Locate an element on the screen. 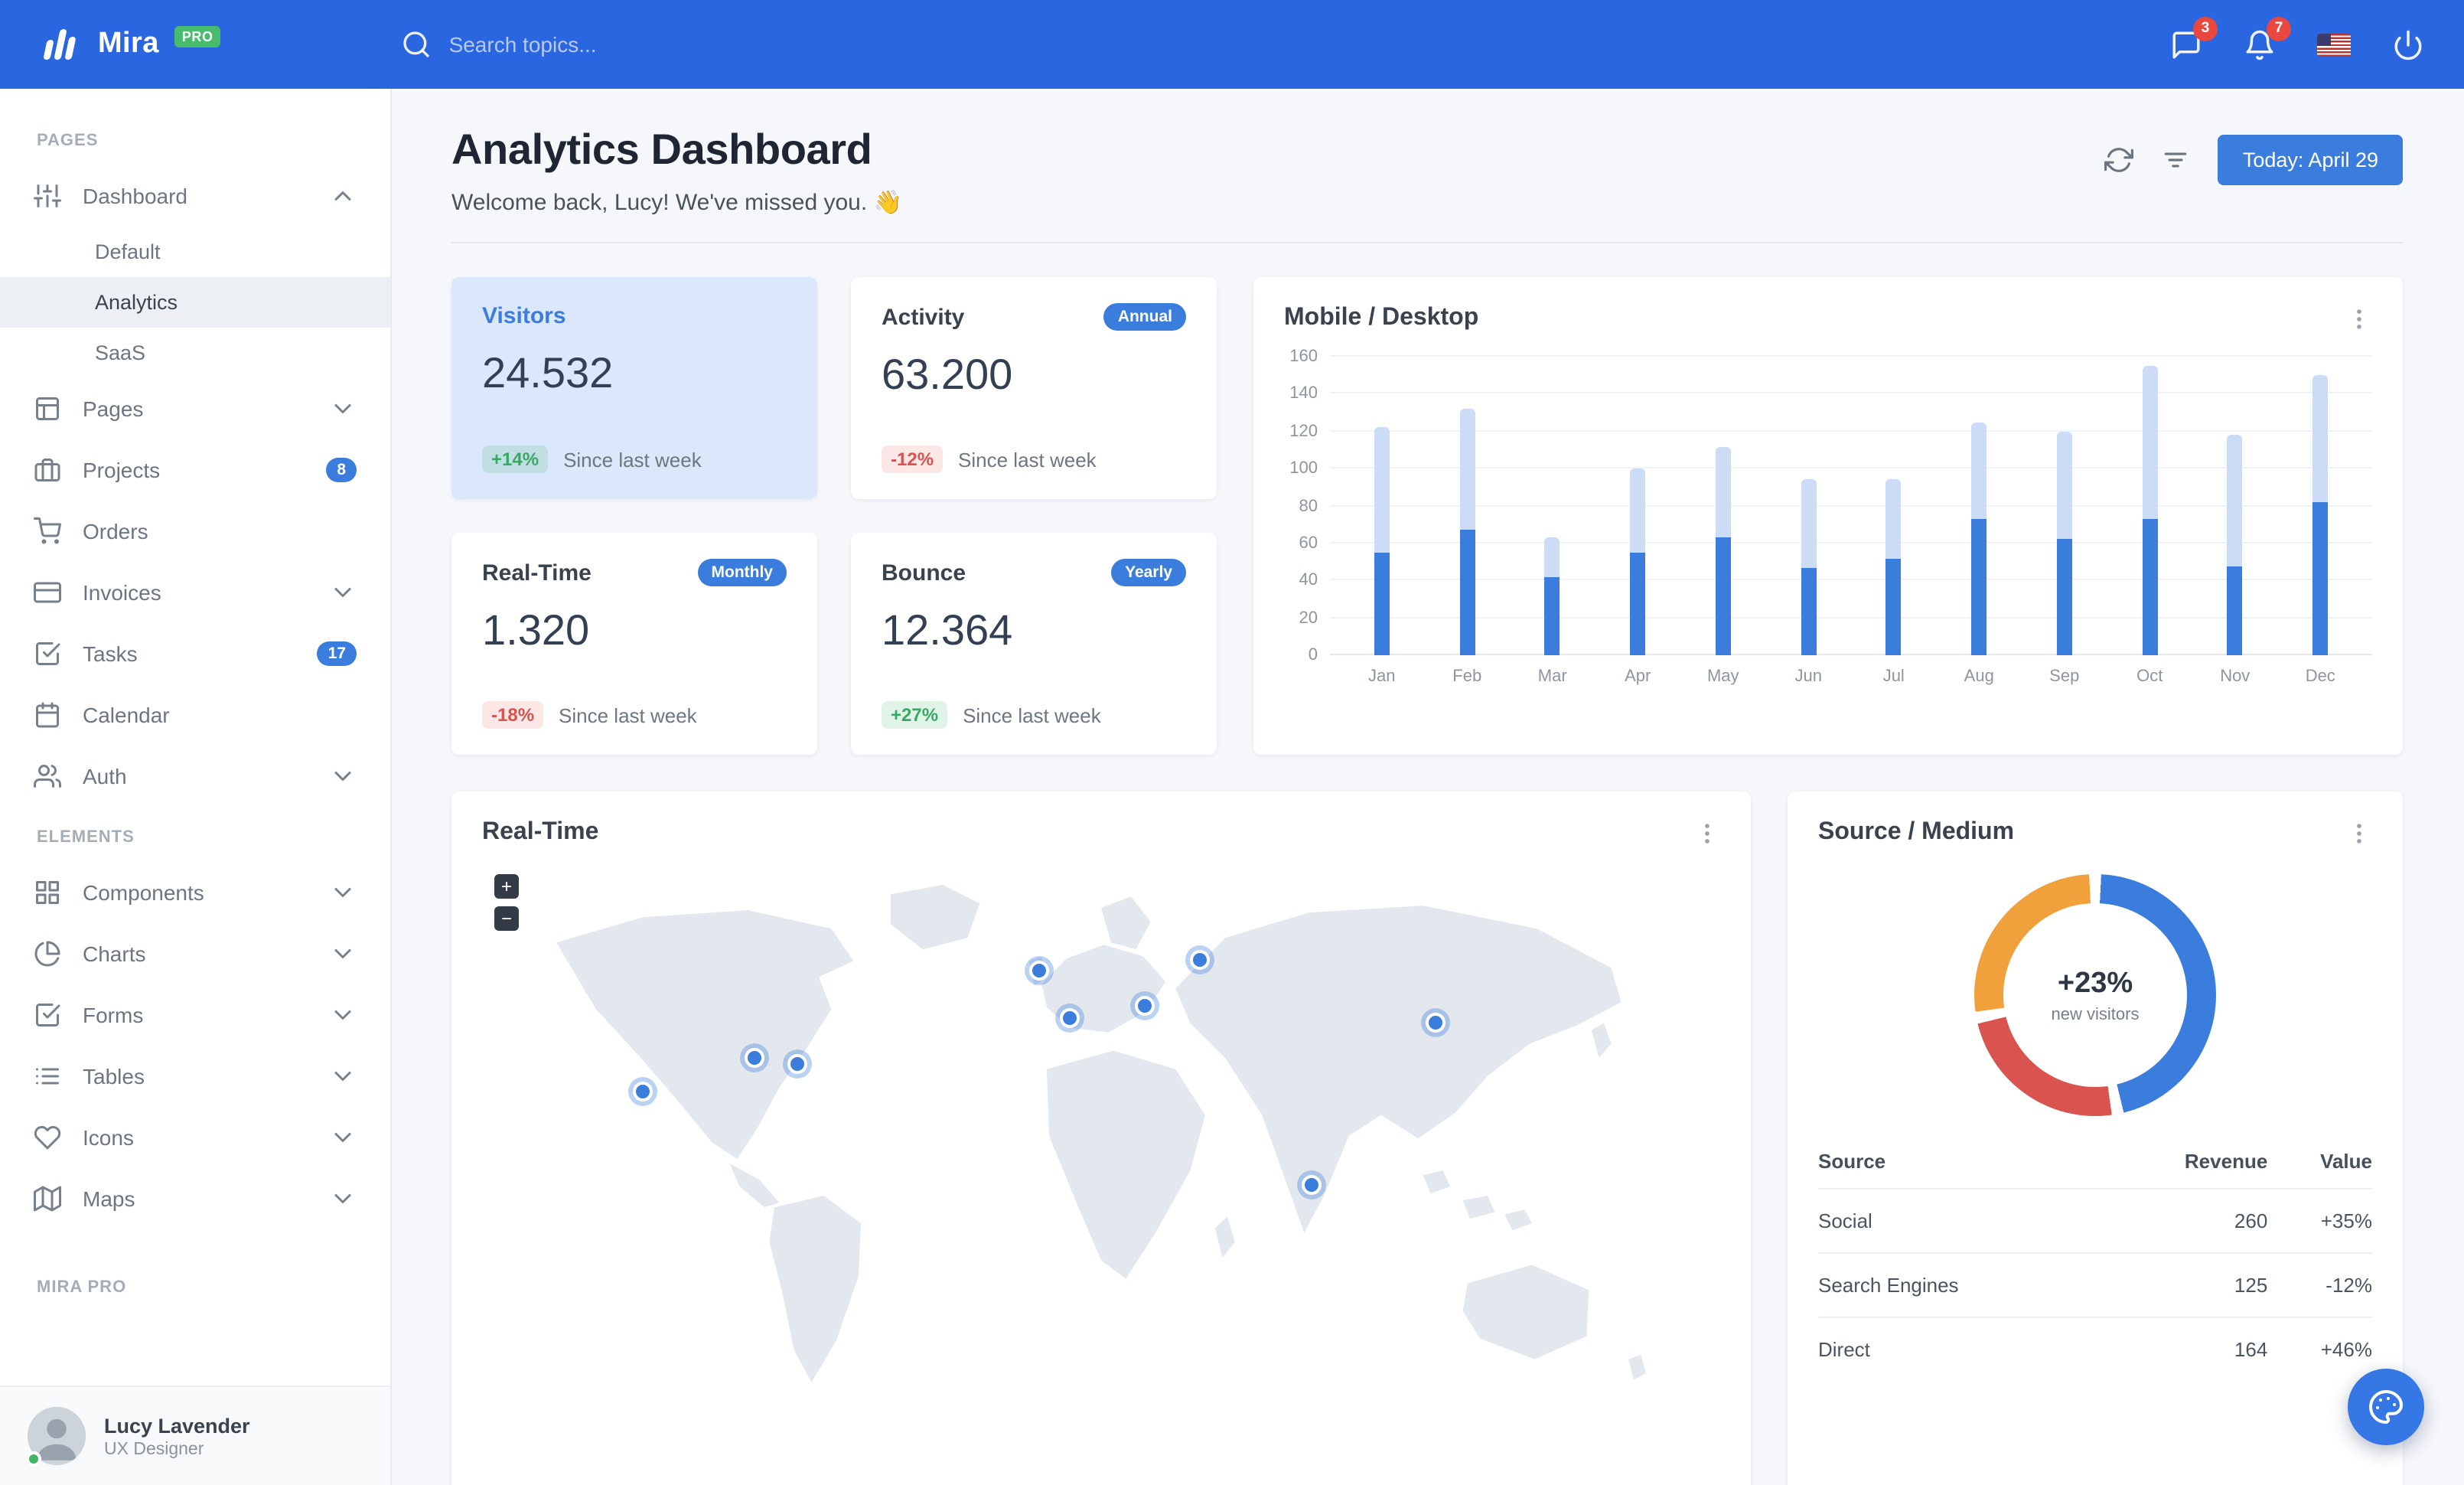  stat-value: 63.200 is located at coordinates (947, 374).